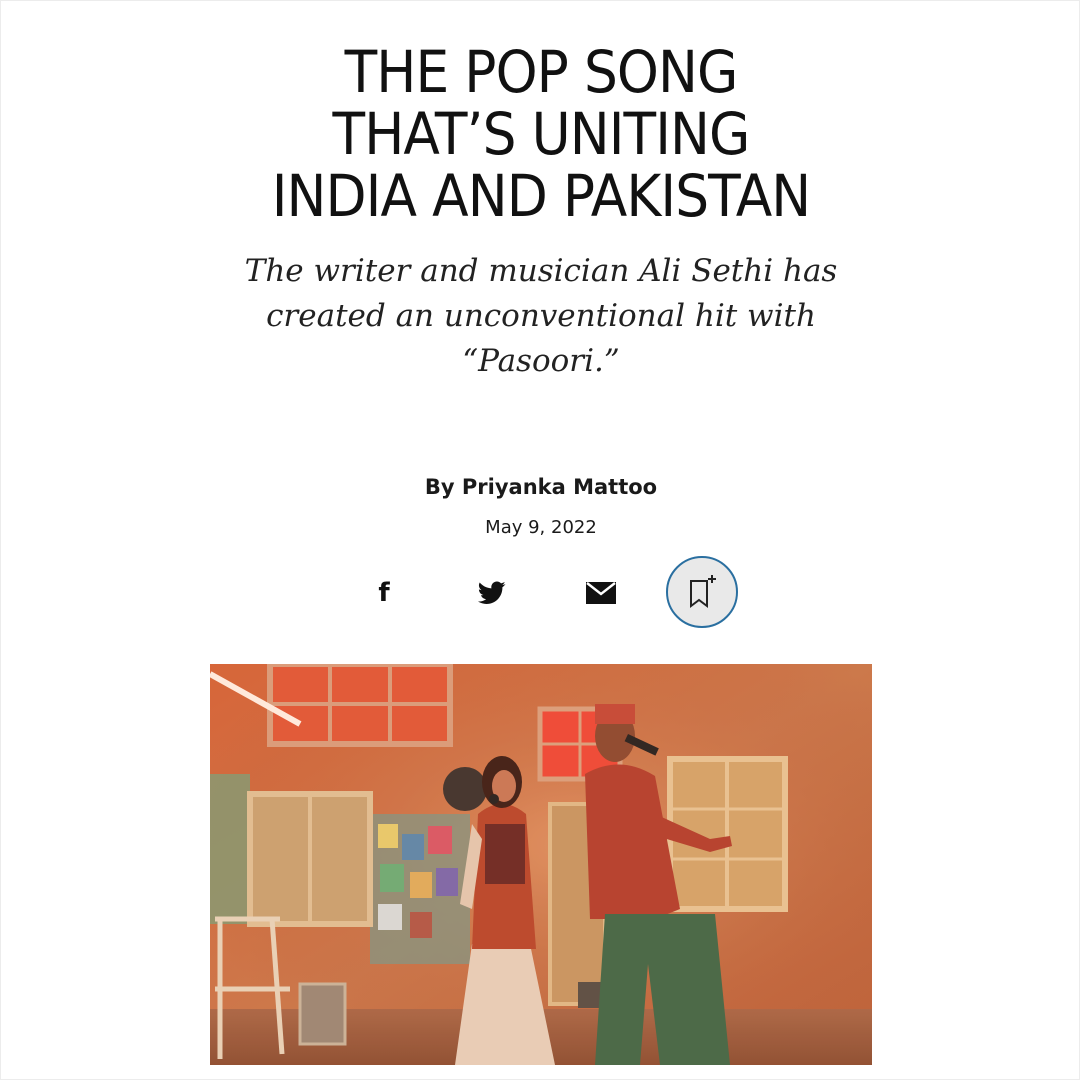  I want to click on twitter-share-button, so click(492, 593).